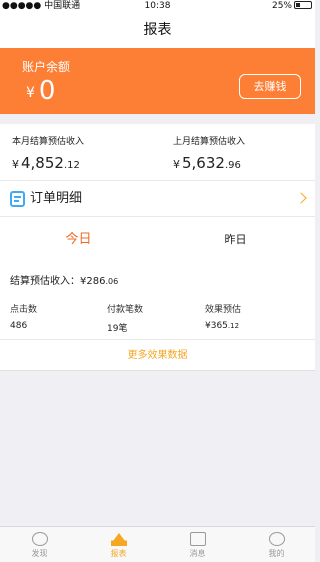 This screenshot has height=562, width=320. I want to click on tabbar-report: 报表, so click(118, 543).